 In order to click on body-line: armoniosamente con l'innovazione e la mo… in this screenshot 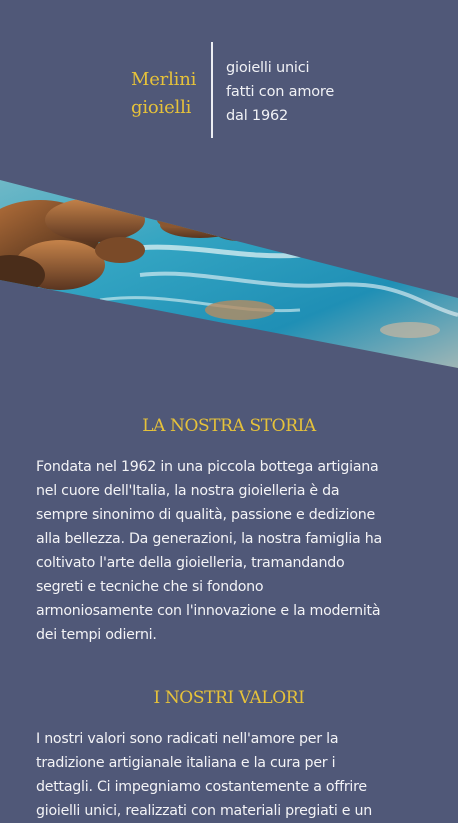, I will do `click(208, 611)`.